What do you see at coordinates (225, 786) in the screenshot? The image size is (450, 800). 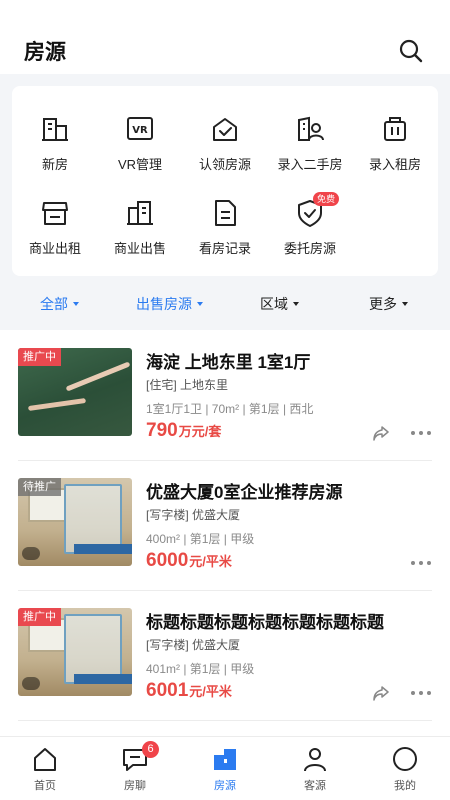 I see `tab-label: 房源` at bounding box center [225, 786].